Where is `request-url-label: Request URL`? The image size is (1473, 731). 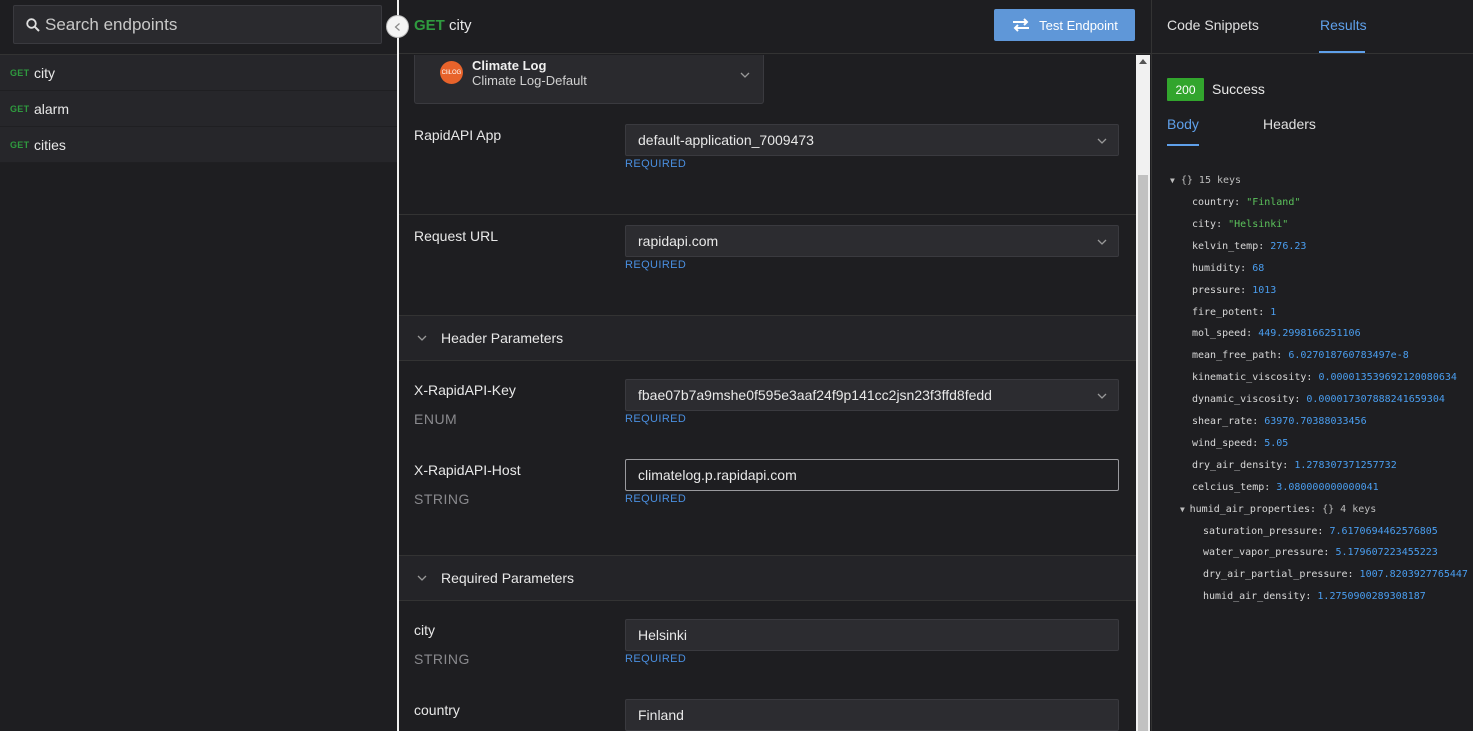 request-url-label: Request URL is located at coordinates (456, 236).